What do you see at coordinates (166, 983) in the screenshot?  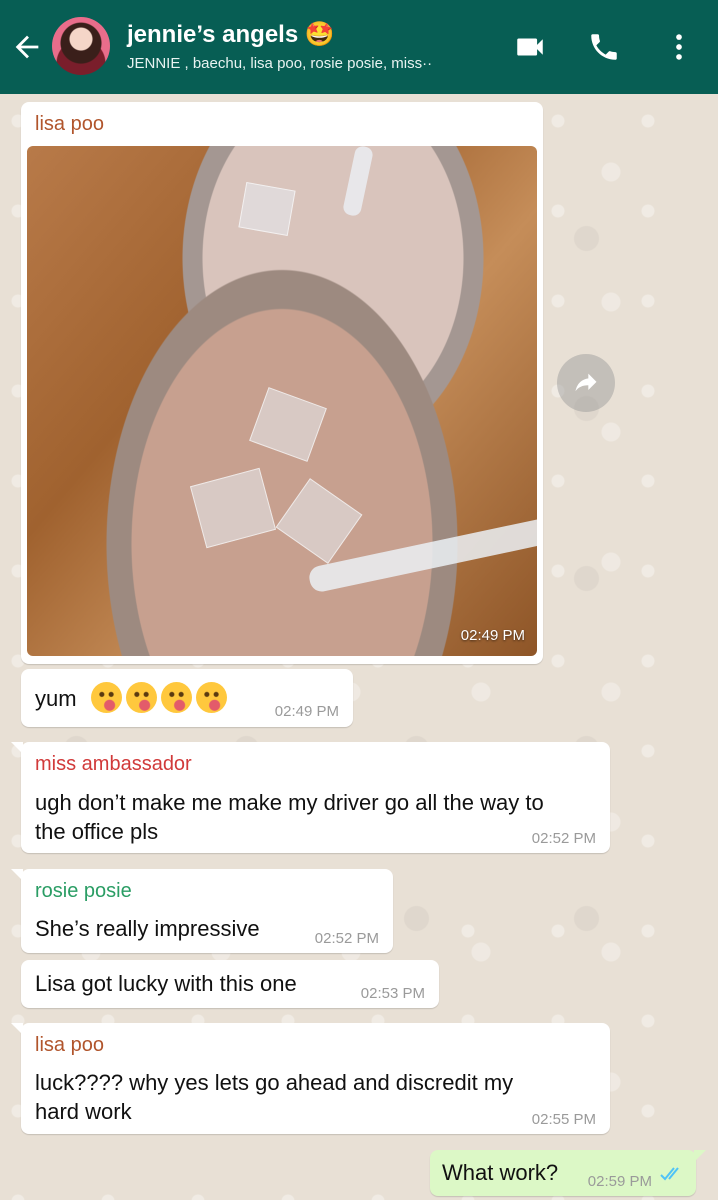 I see `message-text: Lisa got lucky with this one` at bounding box center [166, 983].